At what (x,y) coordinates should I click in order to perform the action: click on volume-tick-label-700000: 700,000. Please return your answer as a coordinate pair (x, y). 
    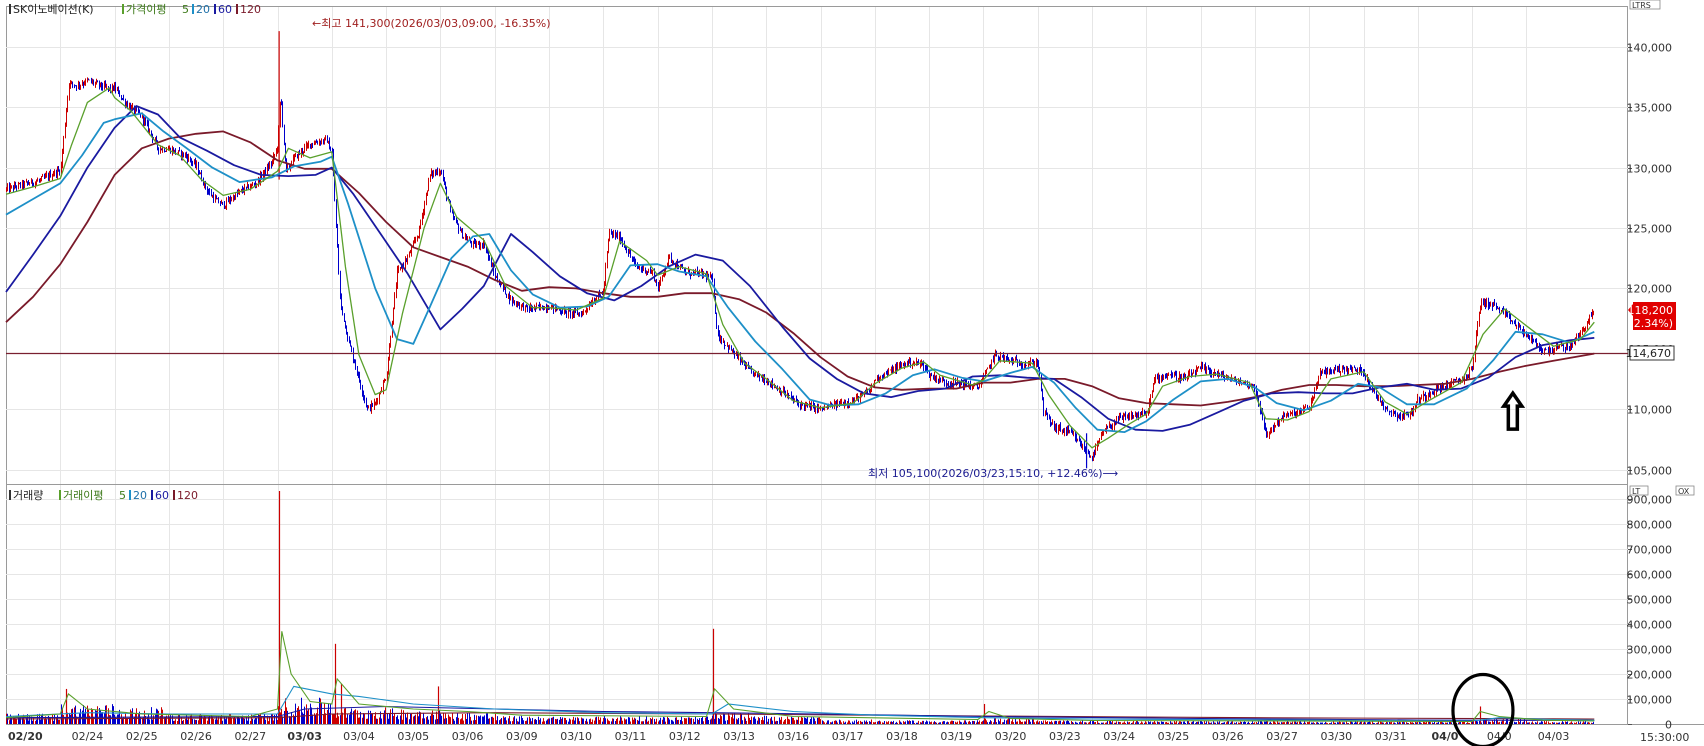
    Looking at the image, I should click on (1650, 550).